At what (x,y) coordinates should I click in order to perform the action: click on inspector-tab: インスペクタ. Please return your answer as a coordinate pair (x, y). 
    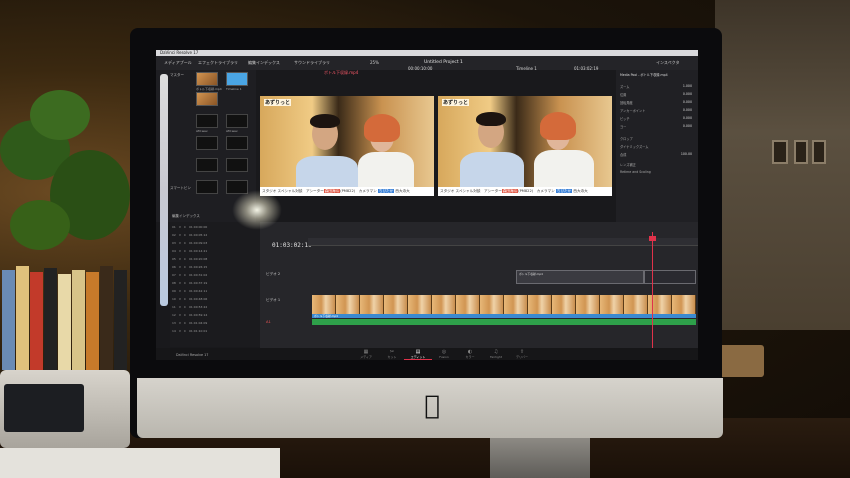
    Looking at the image, I should click on (667, 63).